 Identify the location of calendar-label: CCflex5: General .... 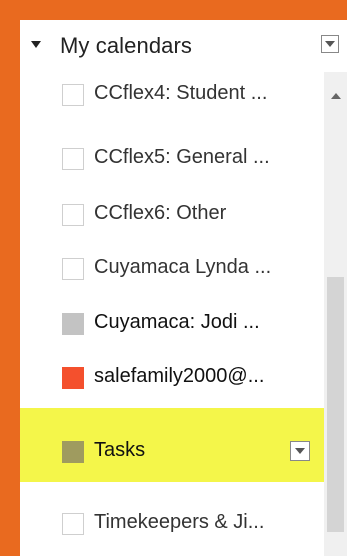
(182, 157).